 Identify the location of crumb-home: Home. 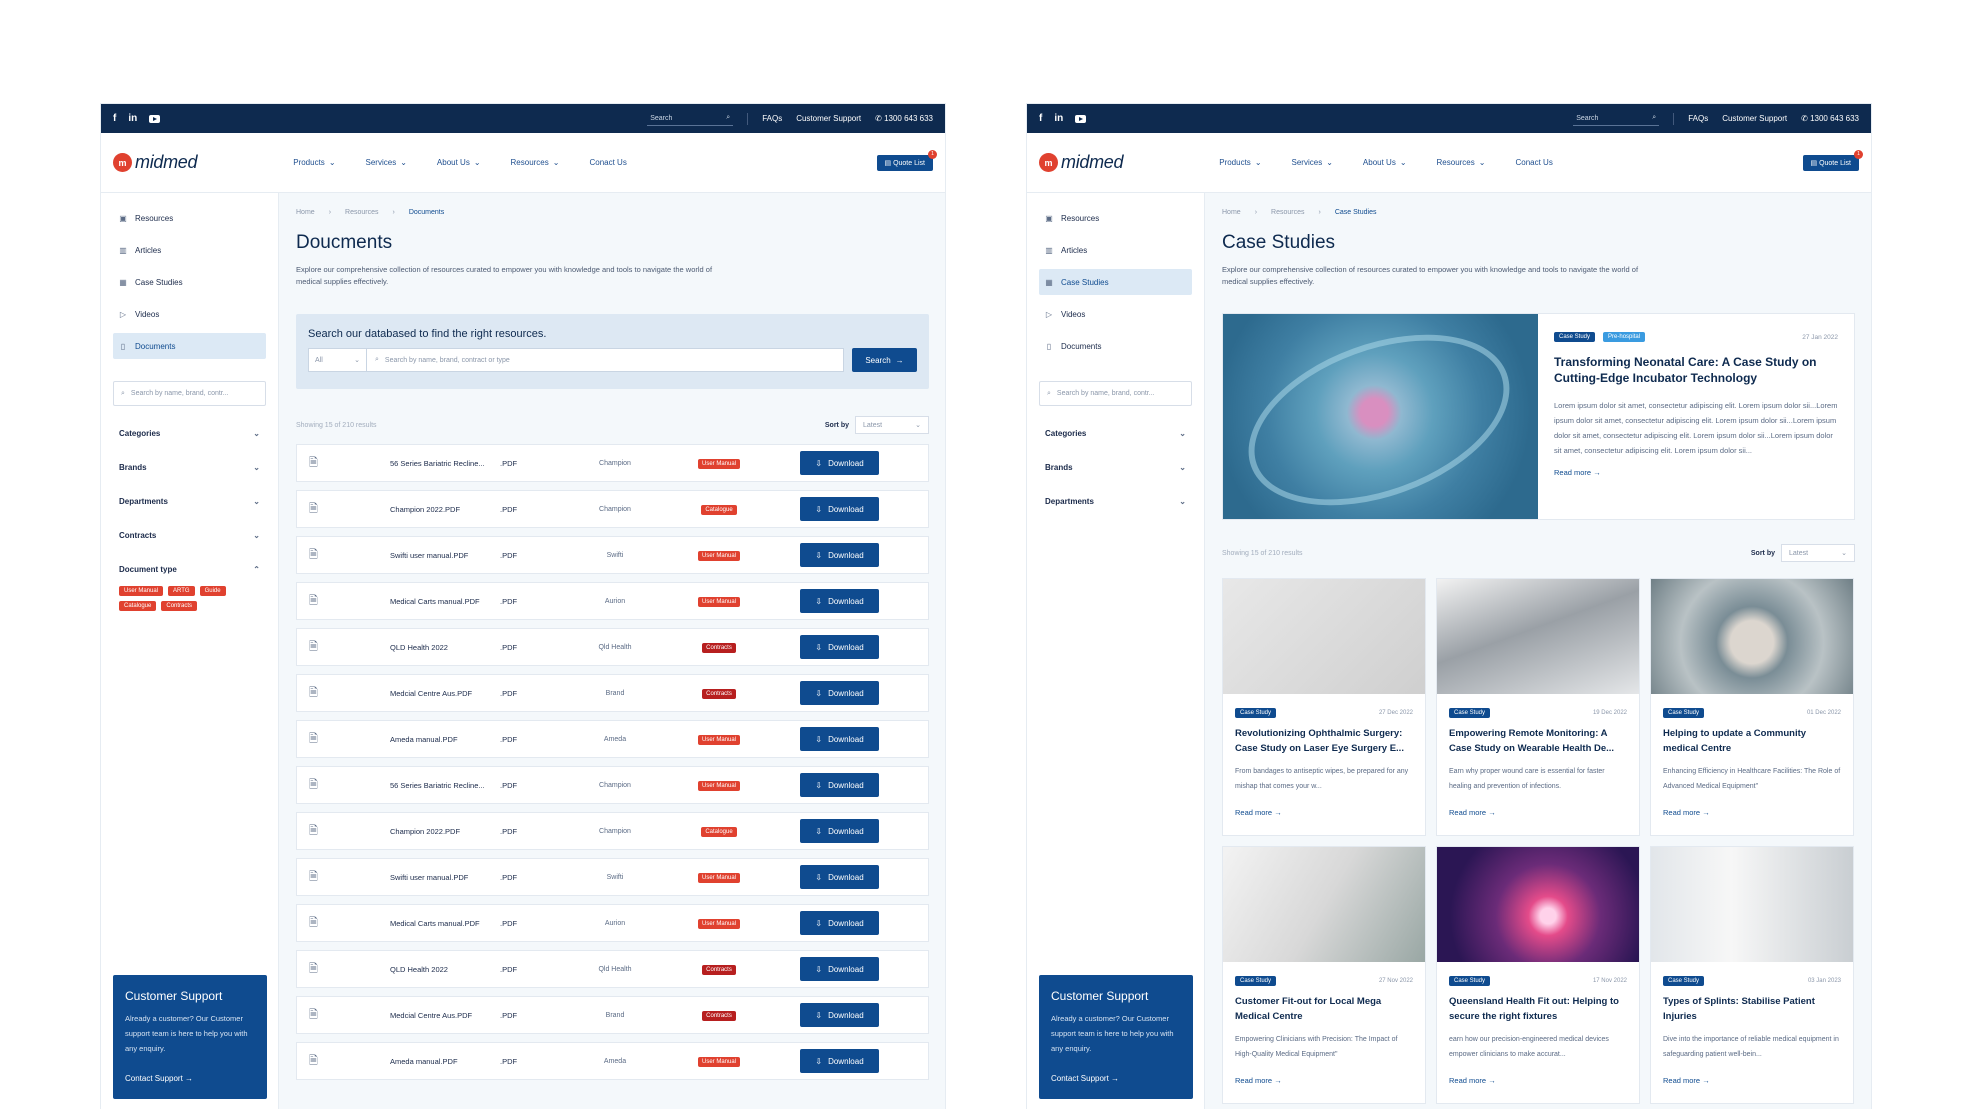
(305, 212).